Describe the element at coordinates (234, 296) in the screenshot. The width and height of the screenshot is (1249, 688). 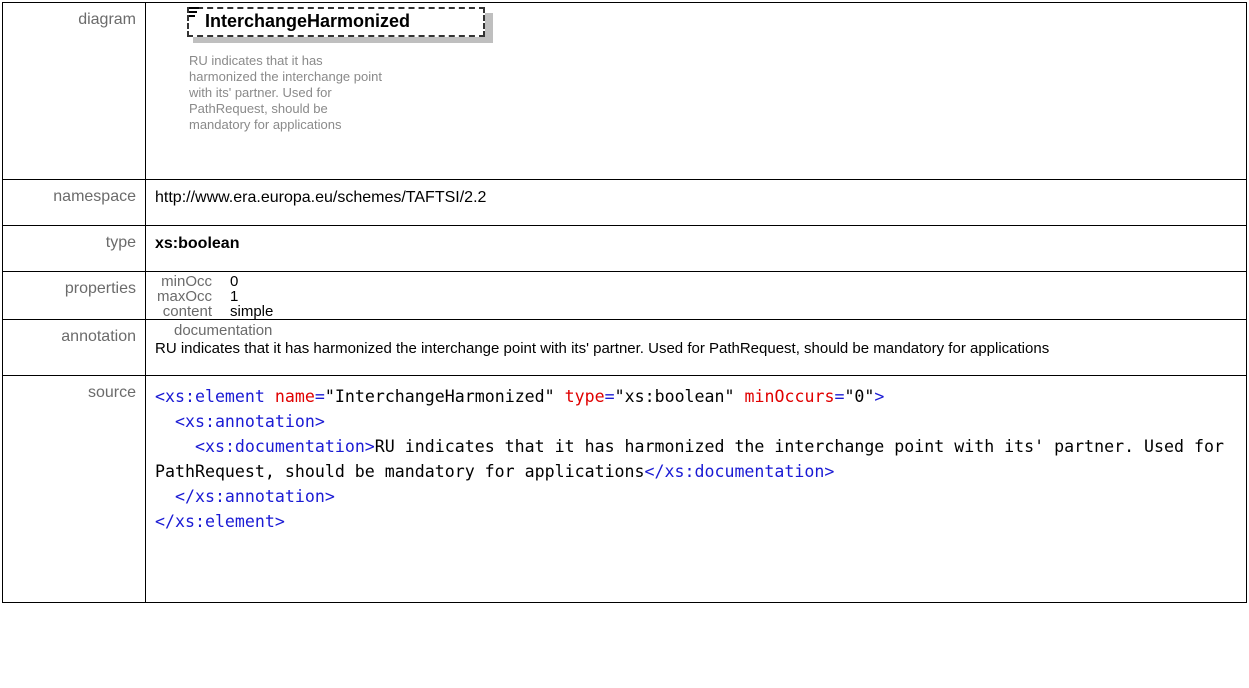
I see `property-value: 1` at that location.